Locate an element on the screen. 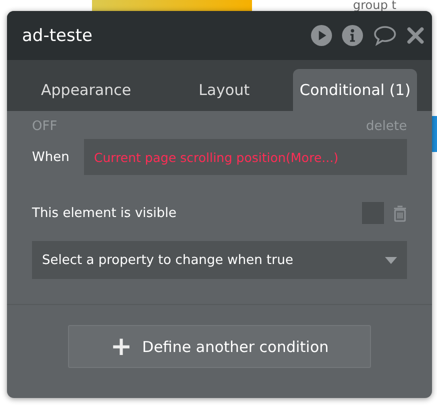 The image size is (437, 406). element-label: group t is located at coordinates (374, 6).